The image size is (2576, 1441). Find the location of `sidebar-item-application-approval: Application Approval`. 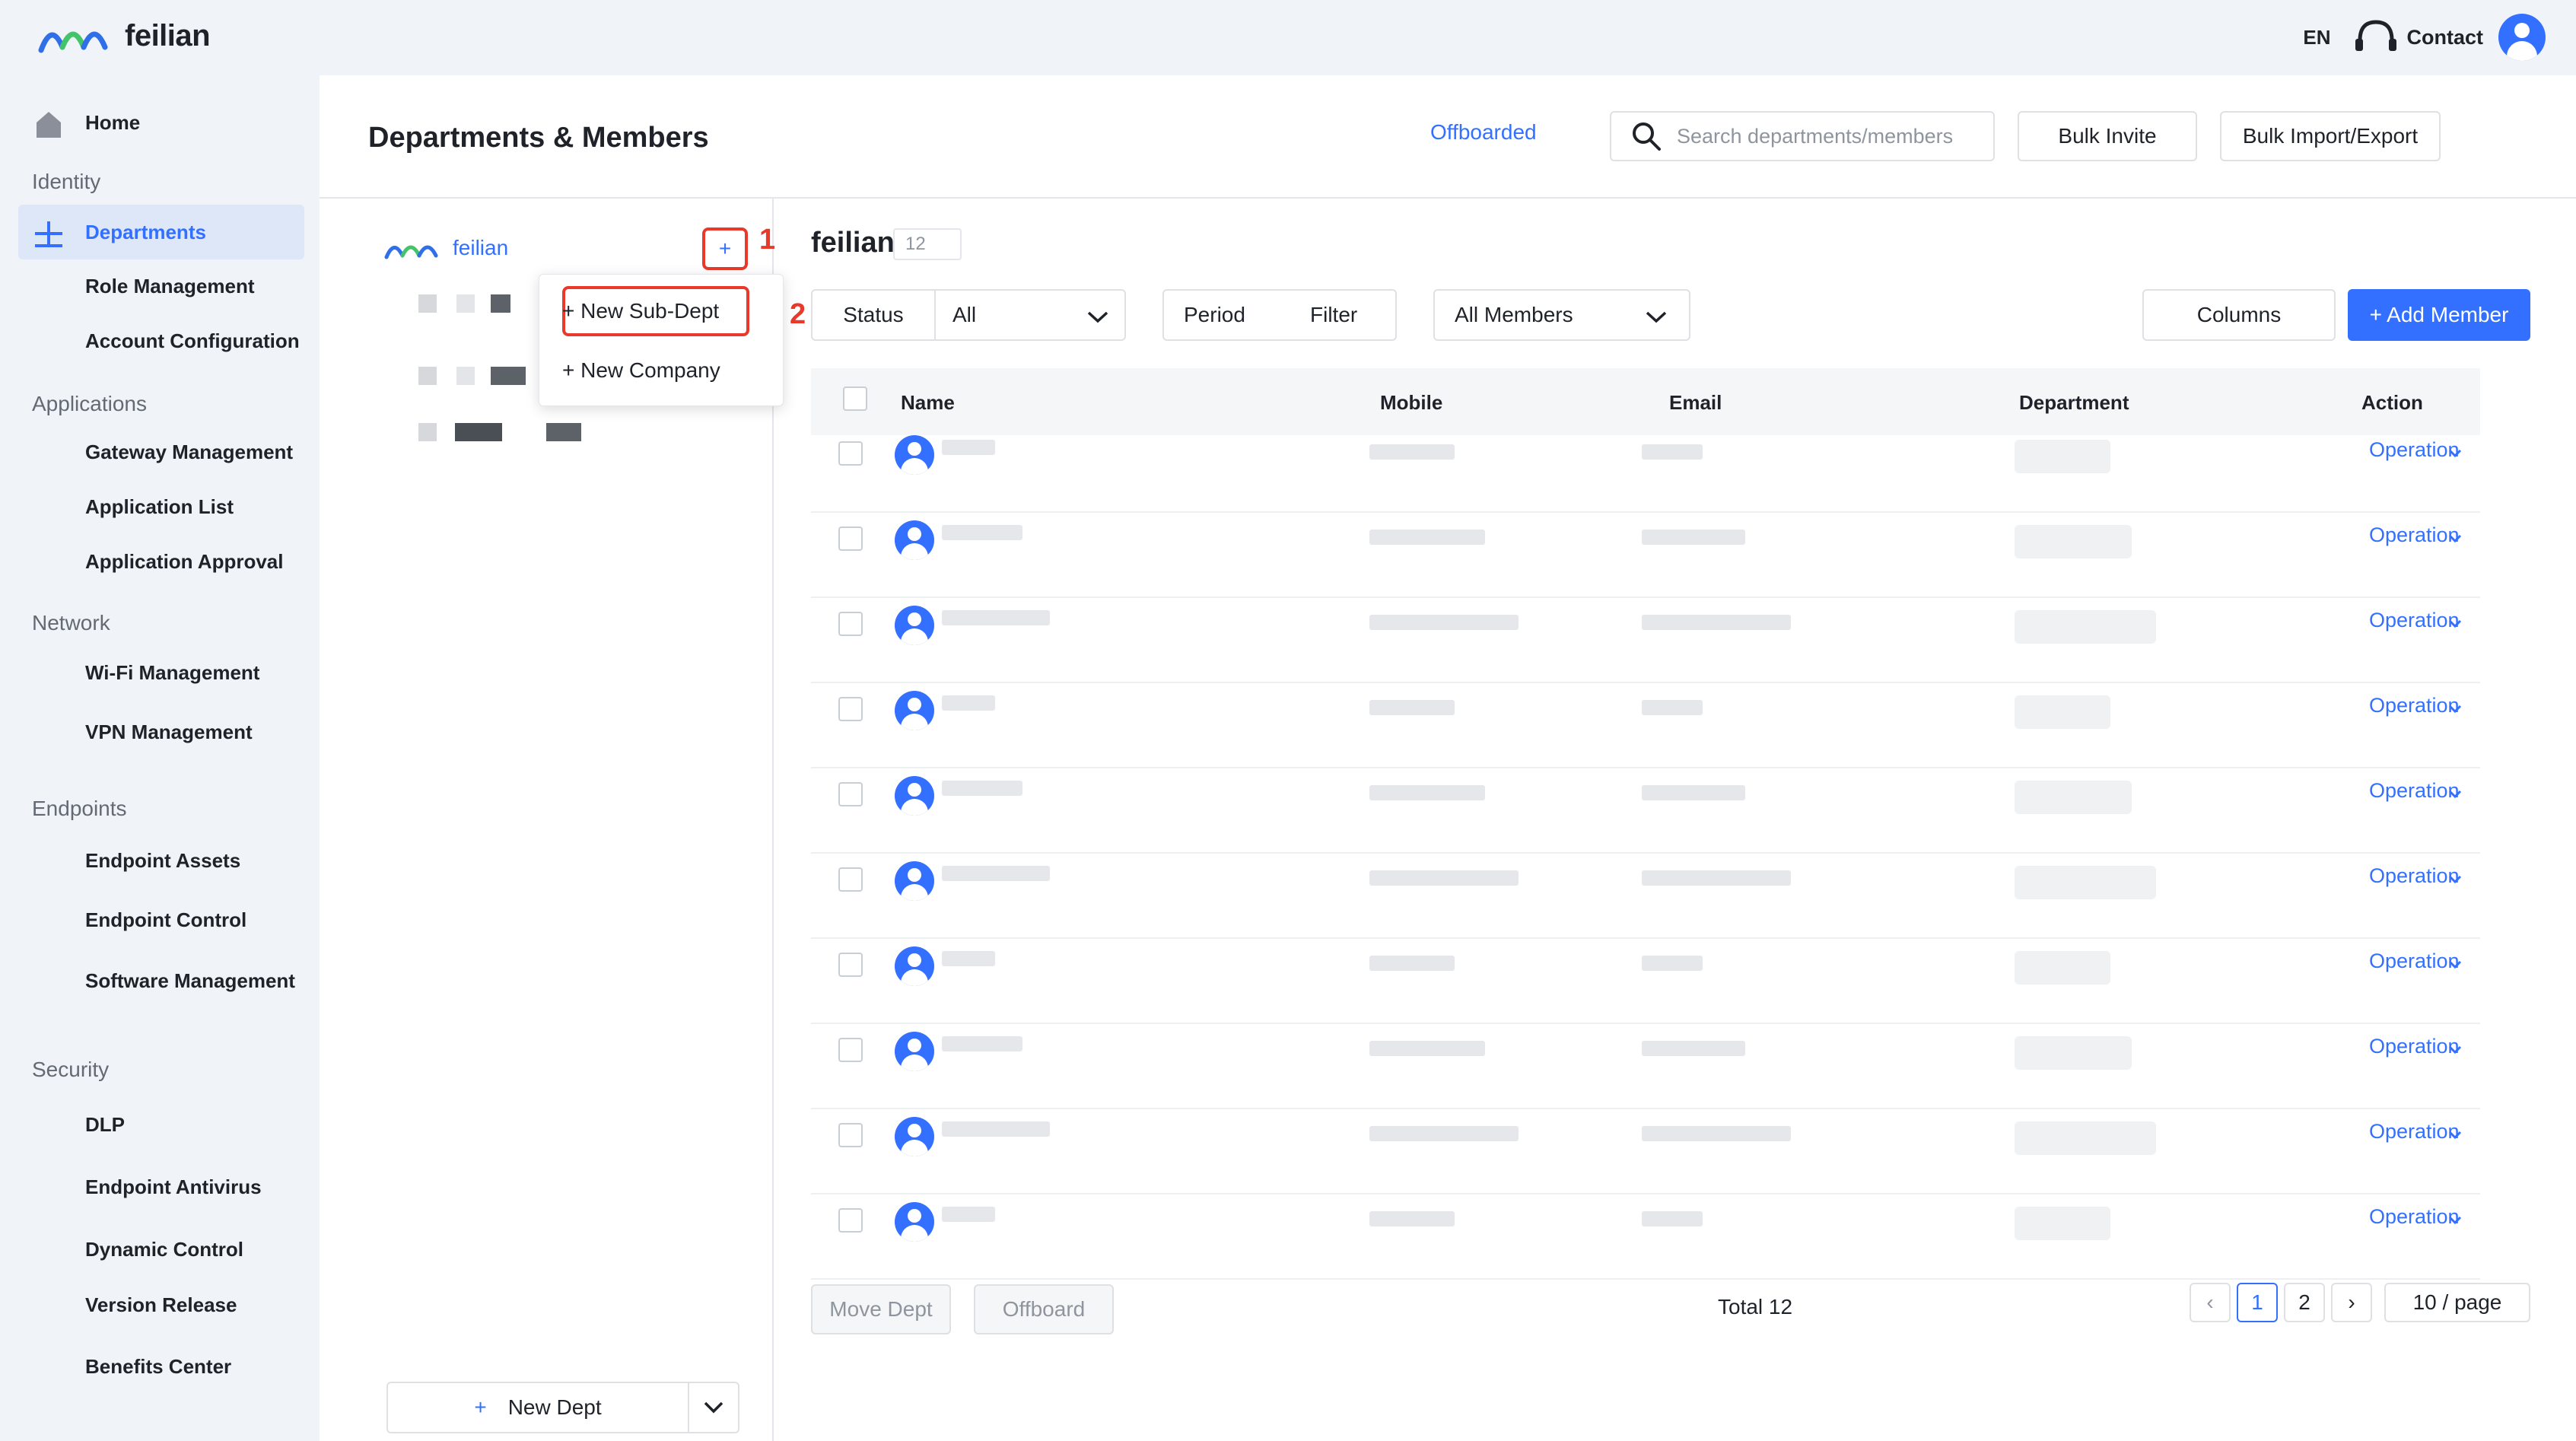

sidebar-item-application-approval: Application Approval is located at coordinates (161, 561).